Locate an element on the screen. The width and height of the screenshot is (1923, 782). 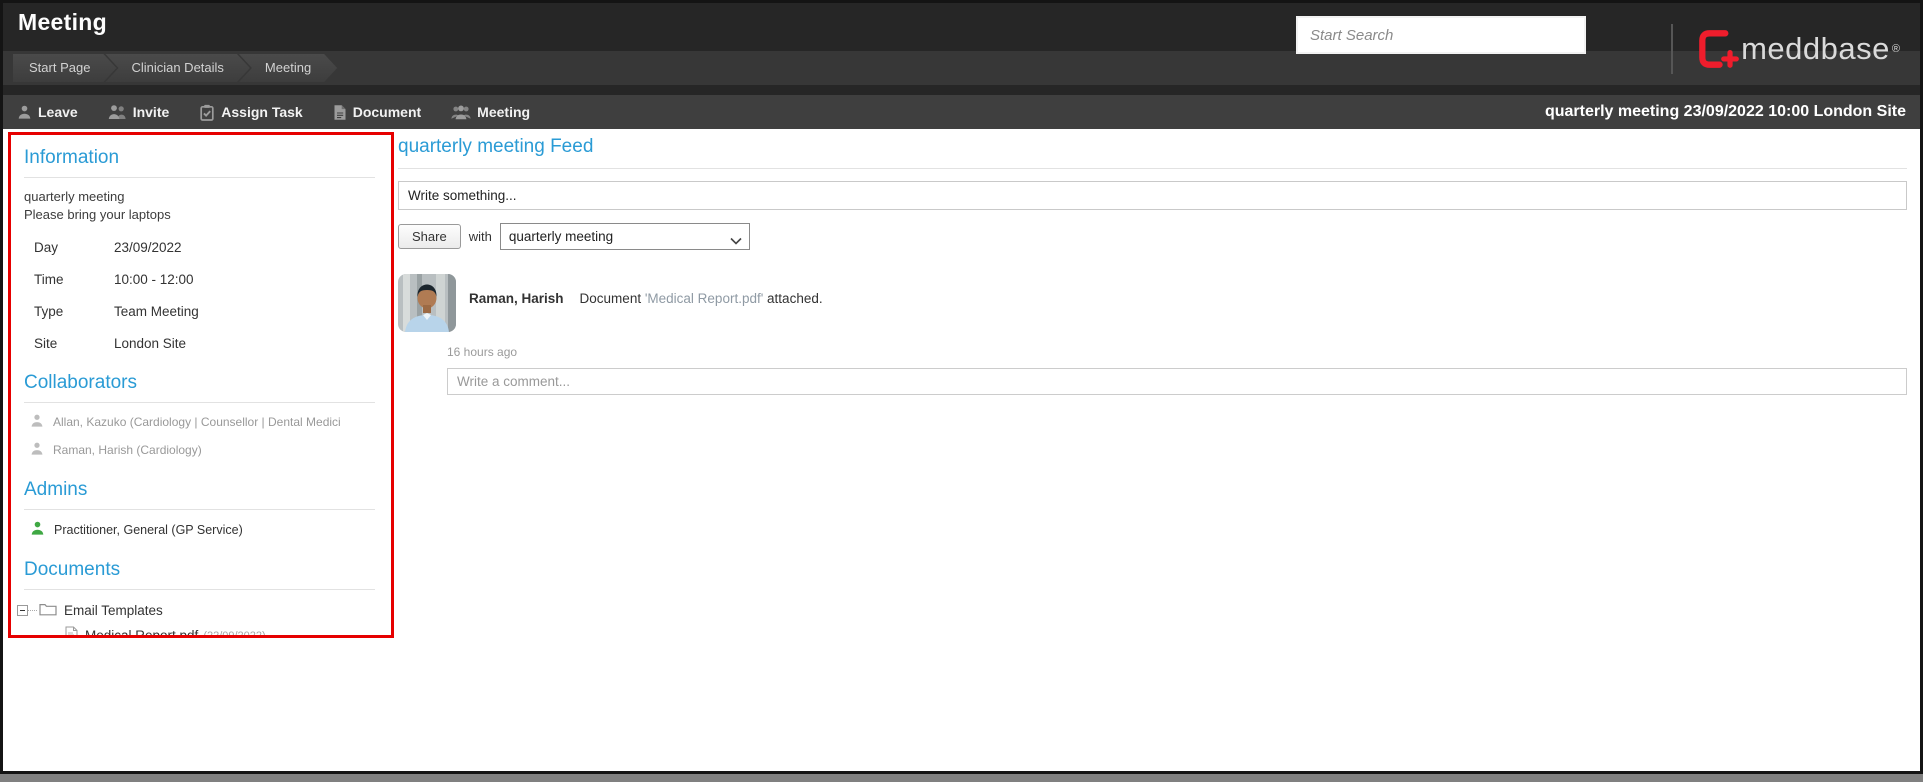
assign-task-button-label: Assign Task is located at coordinates (262, 112).